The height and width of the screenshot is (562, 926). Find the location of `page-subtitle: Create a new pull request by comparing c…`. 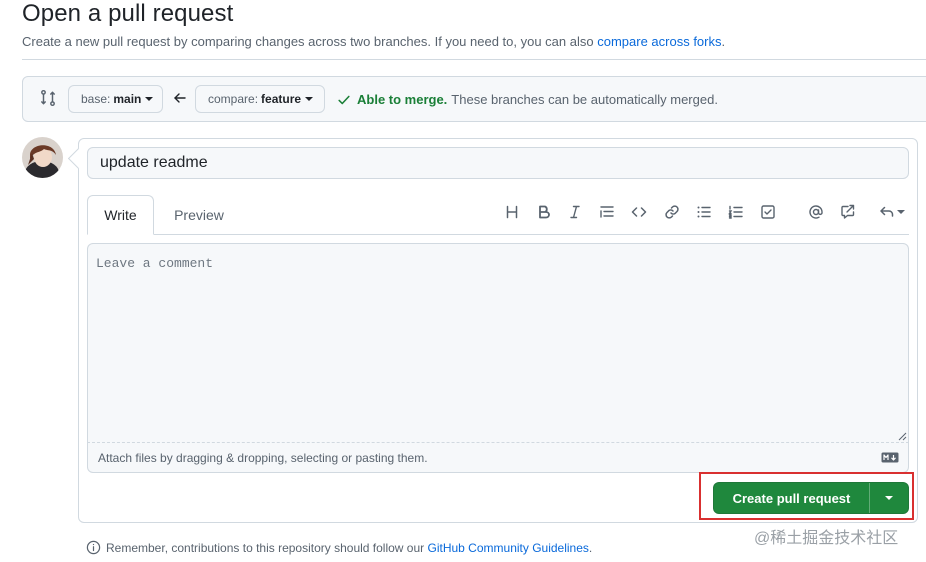

page-subtitle: Create a new pull request by comparing c… is located at coordinates (373, 41).